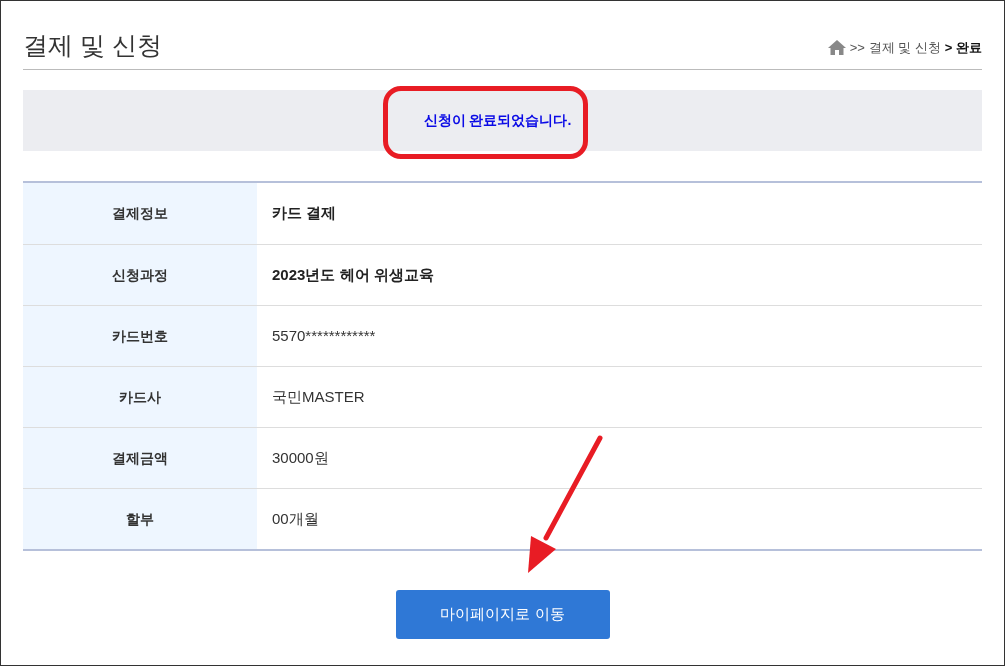 The width and height of the screenshot is (1005, 666). Describe the element at coordinates (92, 45) in the screenshot. I see `page-title: 결제 및 신청` at that location.